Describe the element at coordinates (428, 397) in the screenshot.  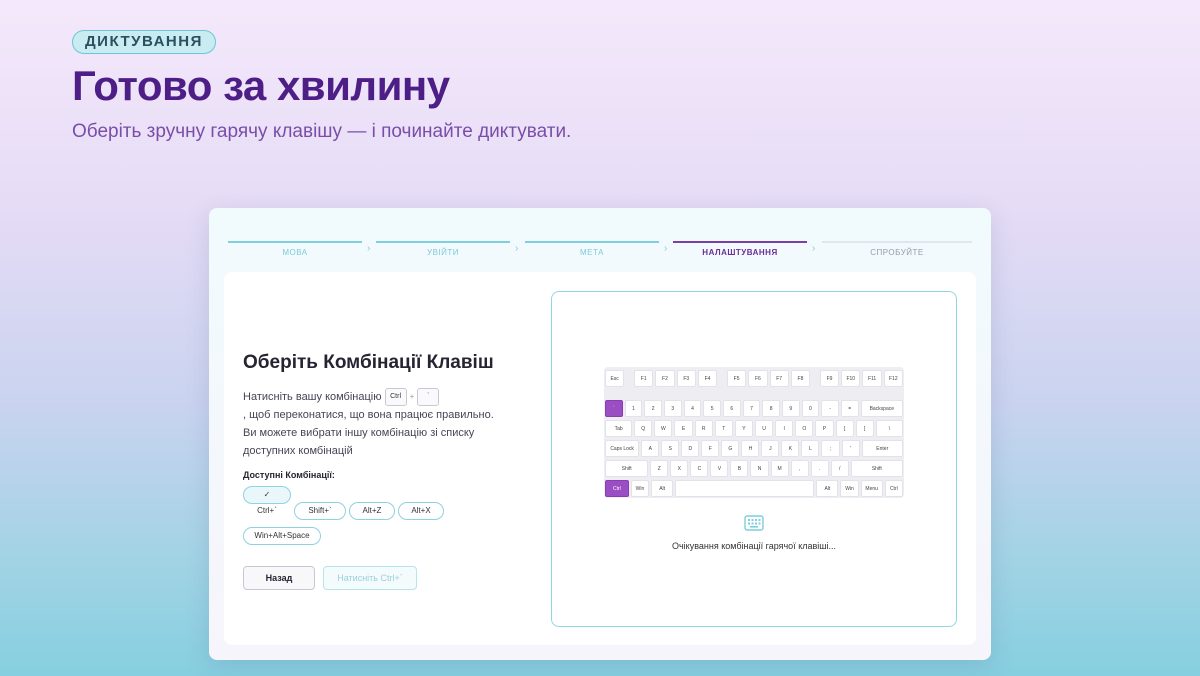
I see `key-backtick: `` at that location.